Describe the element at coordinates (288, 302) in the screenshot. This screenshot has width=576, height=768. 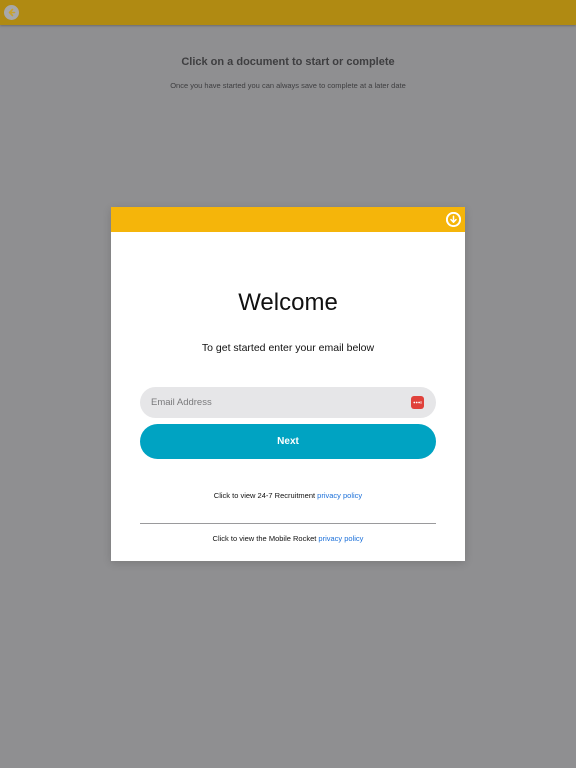
I see `welcome-heading: Welcome` at that location.